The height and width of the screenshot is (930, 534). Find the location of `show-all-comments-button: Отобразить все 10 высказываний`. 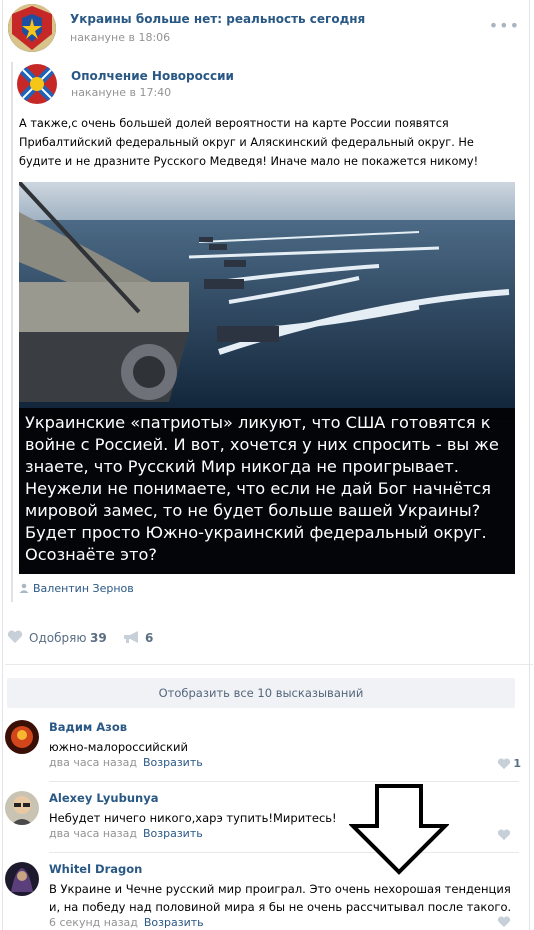

show-all-comments-button: Отобразить все 10 высказываний is located at coordinates (261, 693).